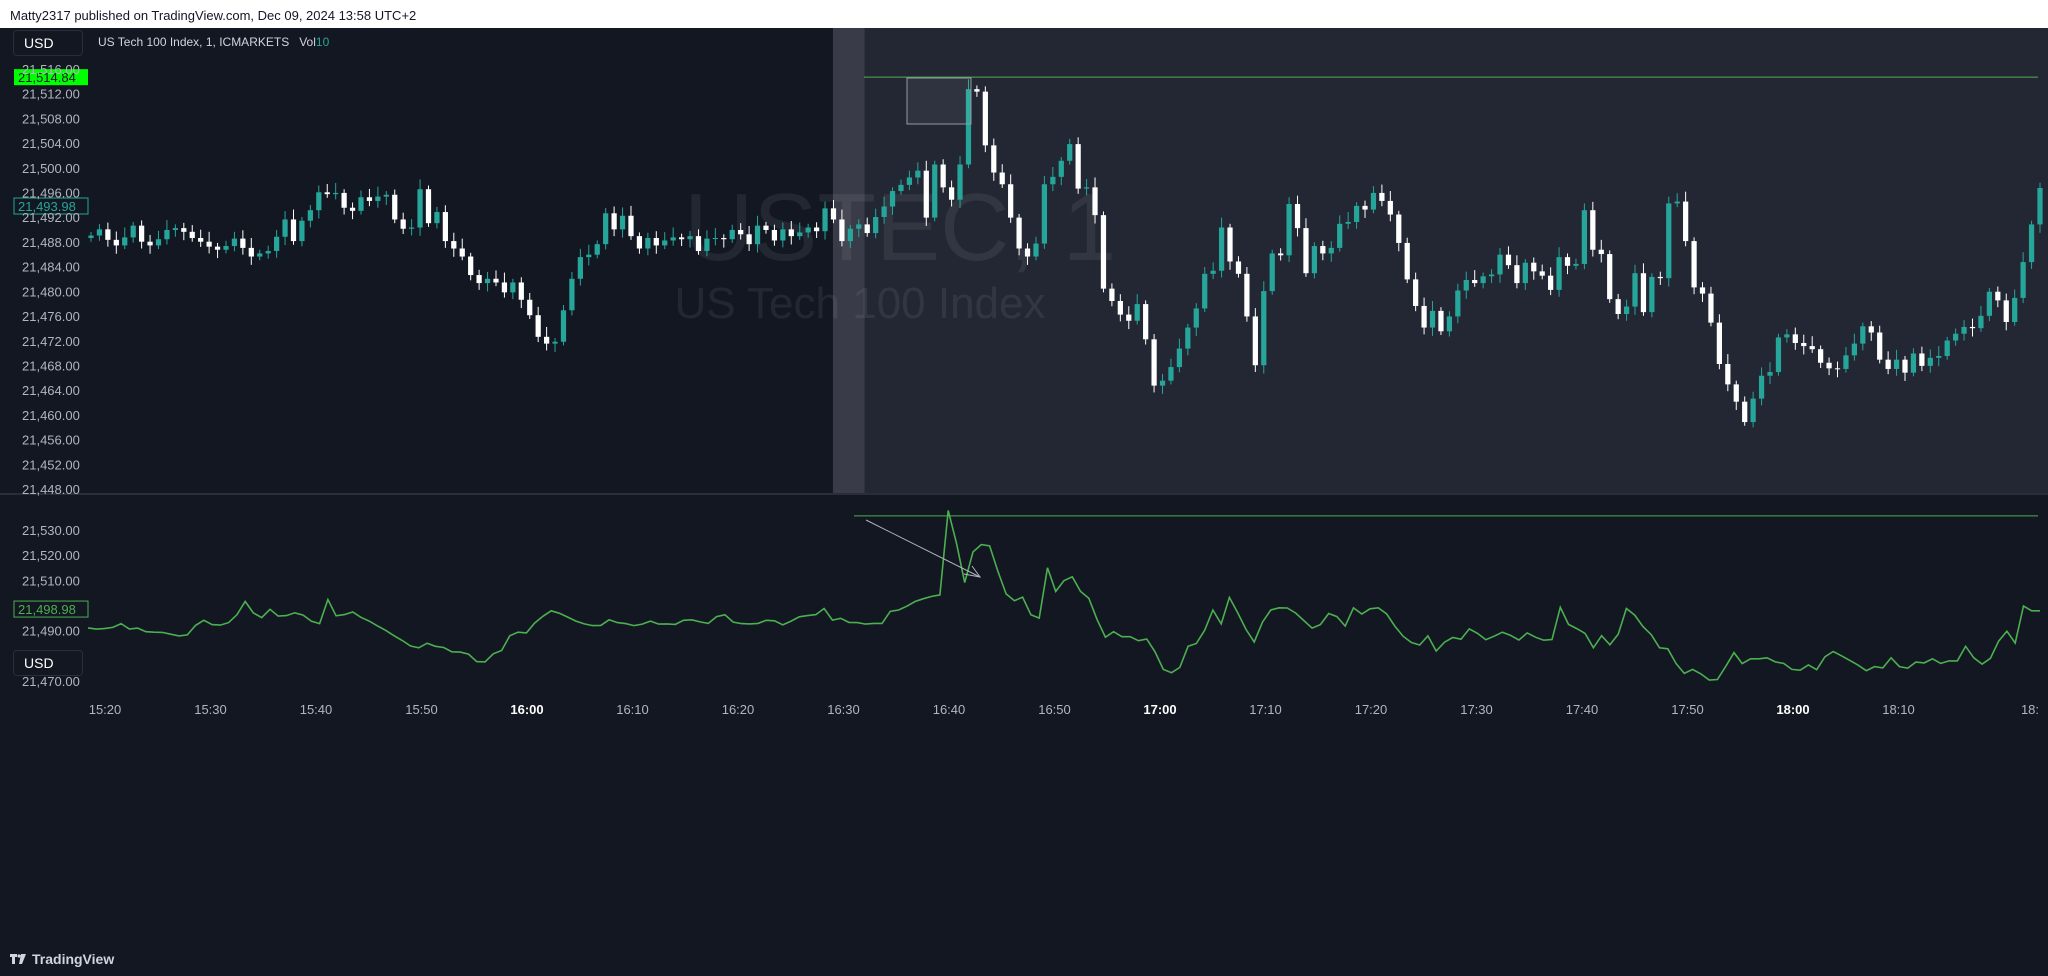 The height and width of the screenshot is (976, 2048). I want to click on x-tick-label: 17:40, so click(1582, 709).